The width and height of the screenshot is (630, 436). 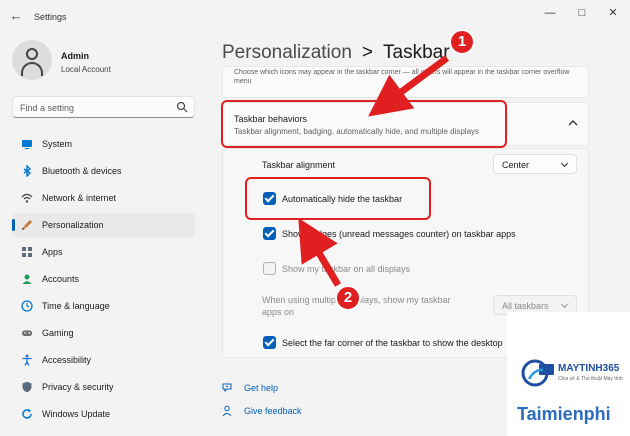 What do you see at coordinates (537, 373) in the screenshot?
I see `watermark-logo-icon` at bounding box center [537, 373].